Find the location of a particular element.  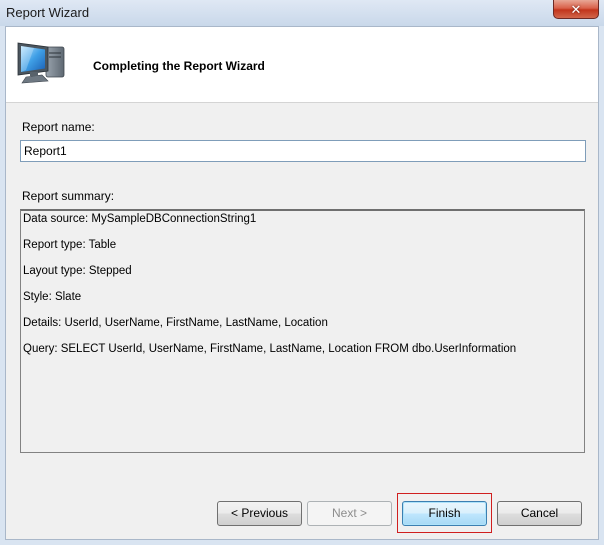

previous-button: < Previous is located at coordinates (259, 513).